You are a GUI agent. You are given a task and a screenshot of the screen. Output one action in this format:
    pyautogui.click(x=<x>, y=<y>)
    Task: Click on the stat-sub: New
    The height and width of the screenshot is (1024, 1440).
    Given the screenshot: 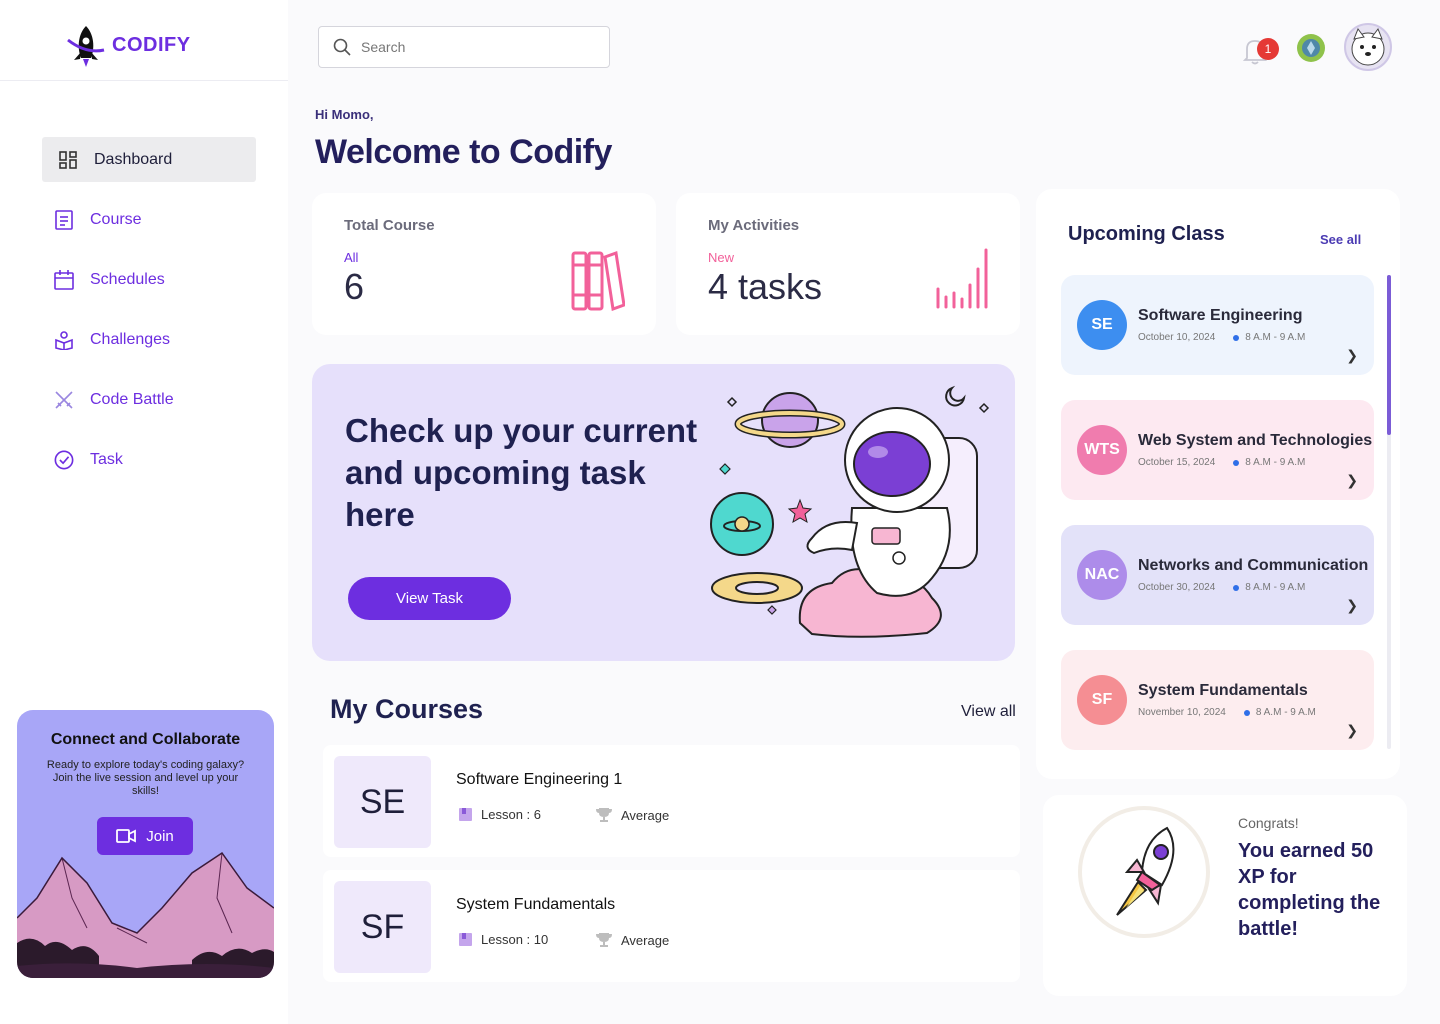 What is the action you would take?
    pyautogui.click(x=721, y=257)
    